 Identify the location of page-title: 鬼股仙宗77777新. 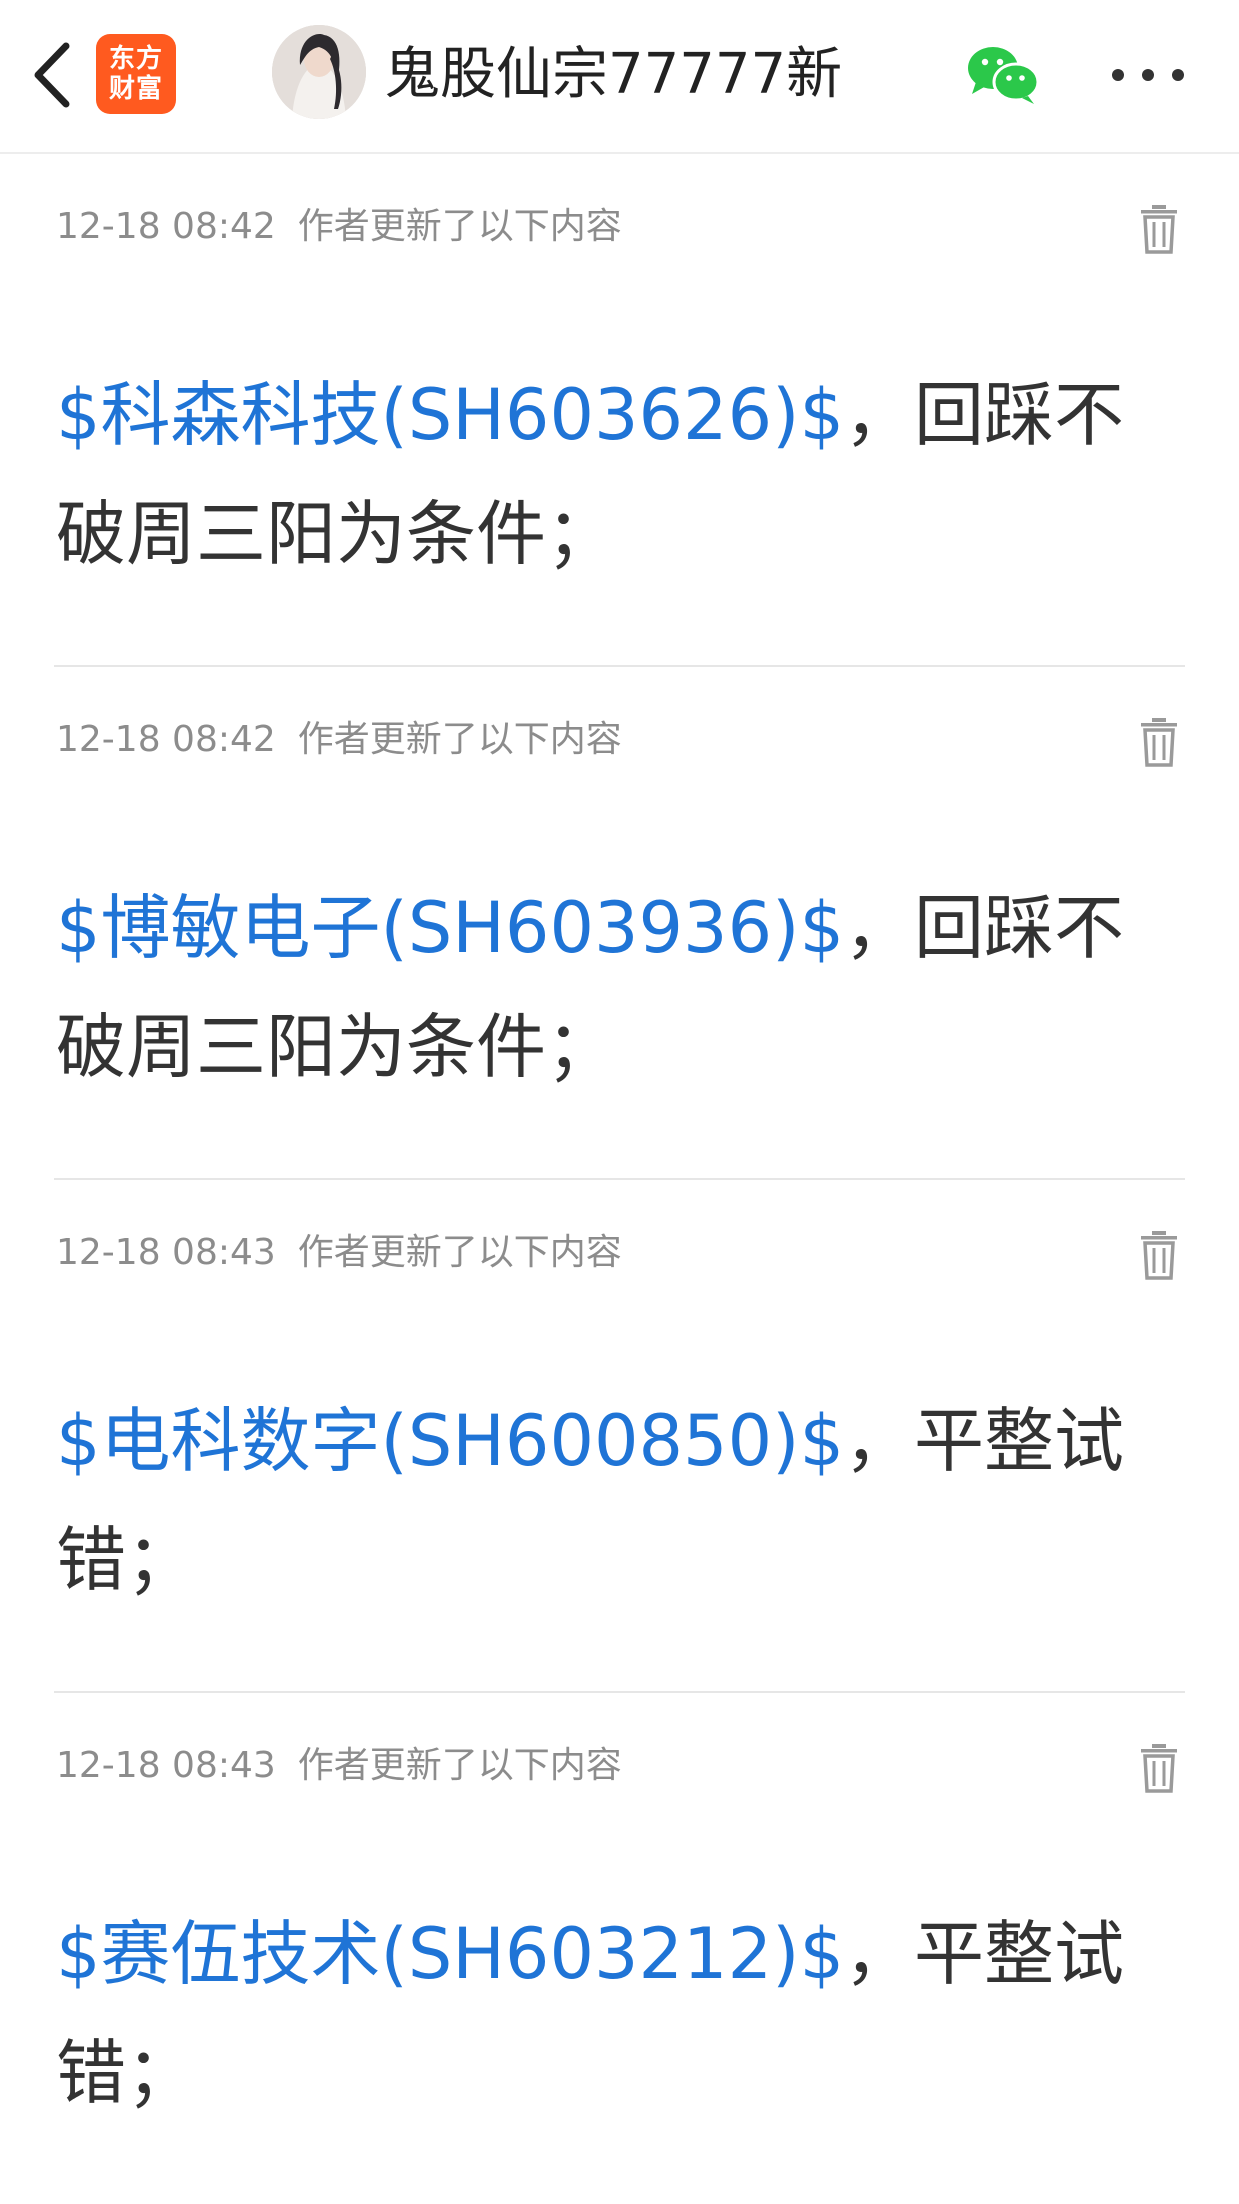
(613, 74).